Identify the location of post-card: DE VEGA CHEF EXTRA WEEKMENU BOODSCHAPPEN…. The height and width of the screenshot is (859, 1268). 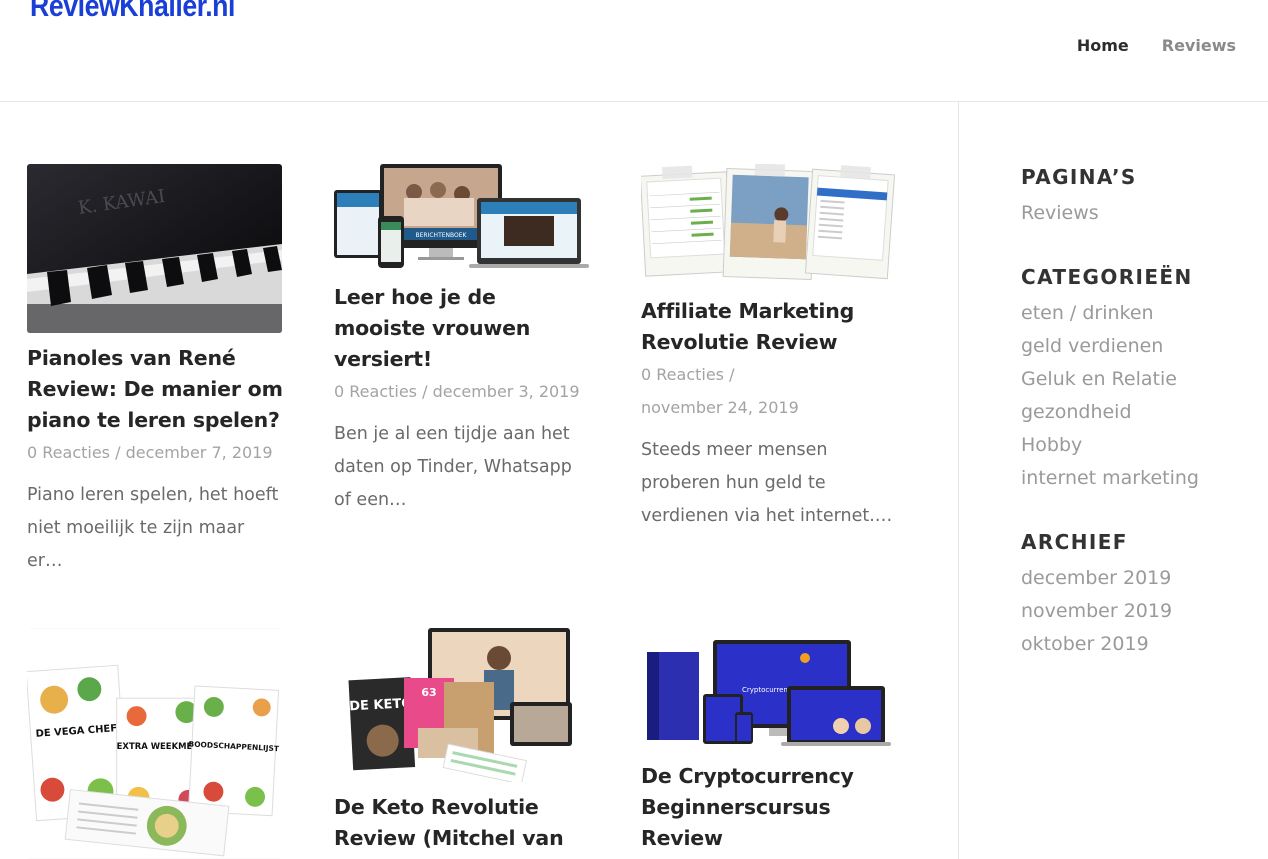
(155, 743).